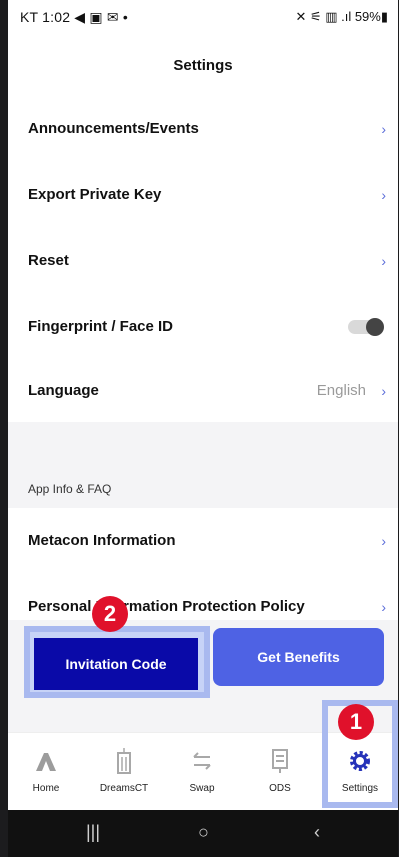 This screenshot has width=399, height=857. Describe the element at coordinates (95, 194) in the screenshot. I see `menu-item-label: Export Private Key` at that location.